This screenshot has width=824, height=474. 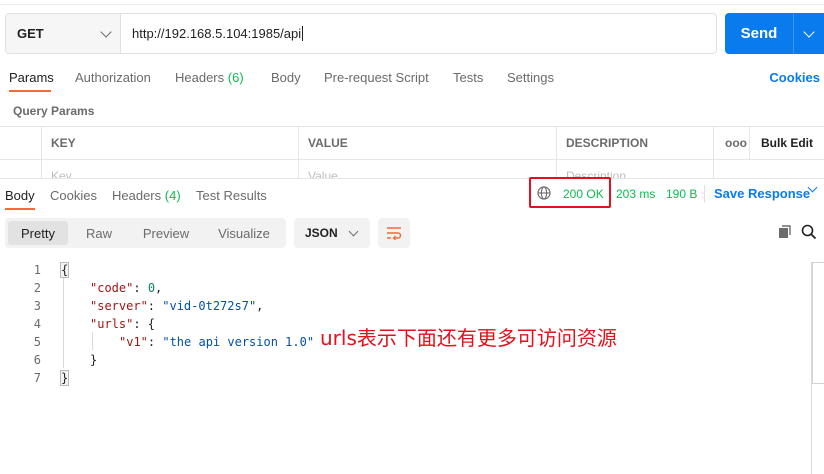 I want to click on empty-cell, so click(x=768, y=169).